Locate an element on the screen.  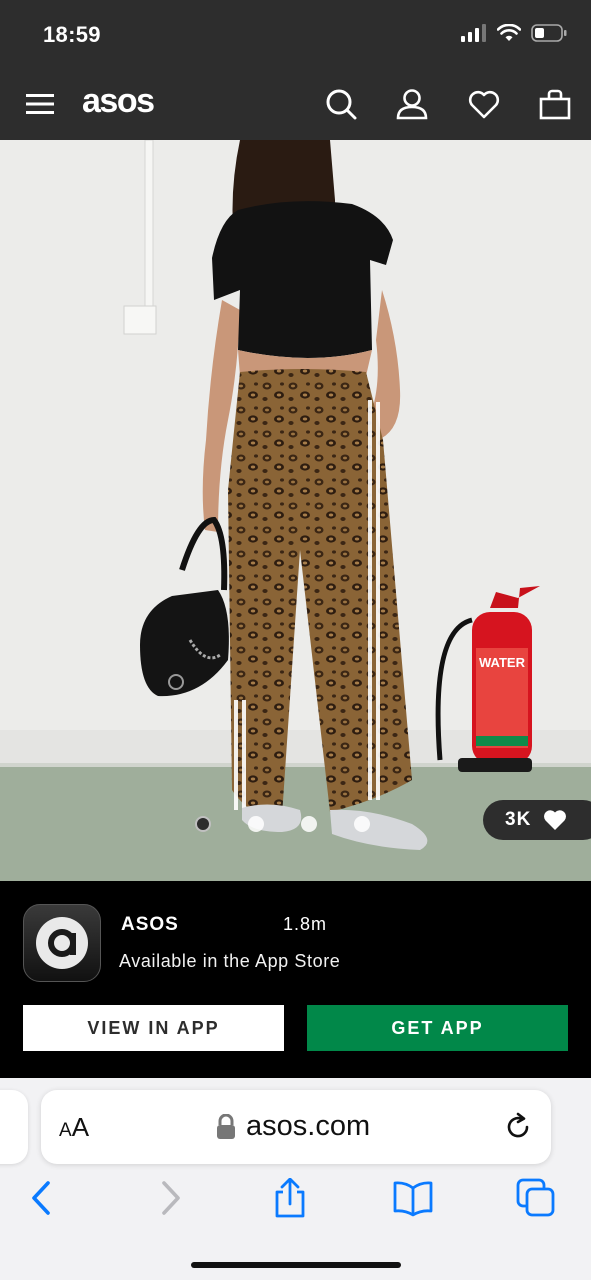
status-bar: 18:59 is located at coordinates (295, 36).